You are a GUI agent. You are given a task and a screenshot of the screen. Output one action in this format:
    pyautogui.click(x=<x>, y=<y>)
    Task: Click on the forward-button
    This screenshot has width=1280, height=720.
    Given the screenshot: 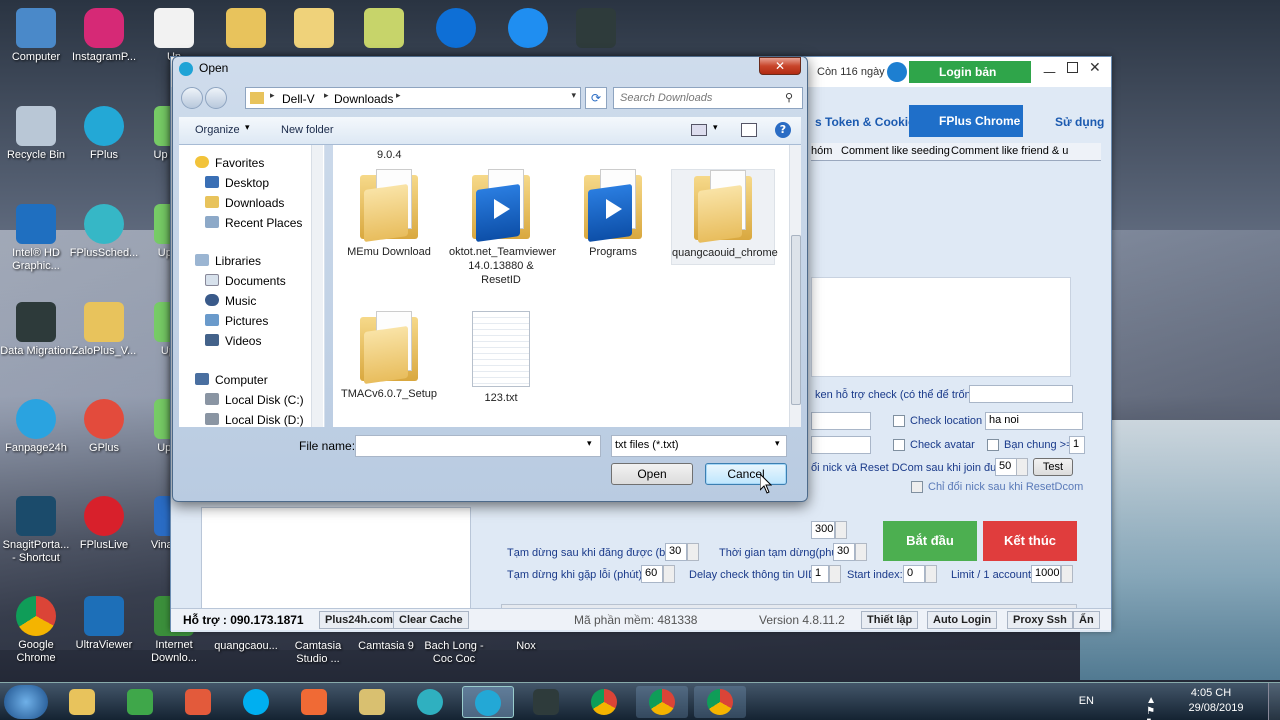 What is the action you would take?
    pyautogui.click(x=216, y=98)
    